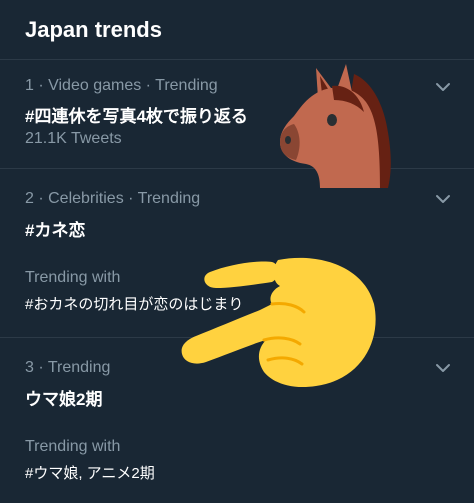  I want to click on trend-name: ウマ娘2期, so click(64, 399).